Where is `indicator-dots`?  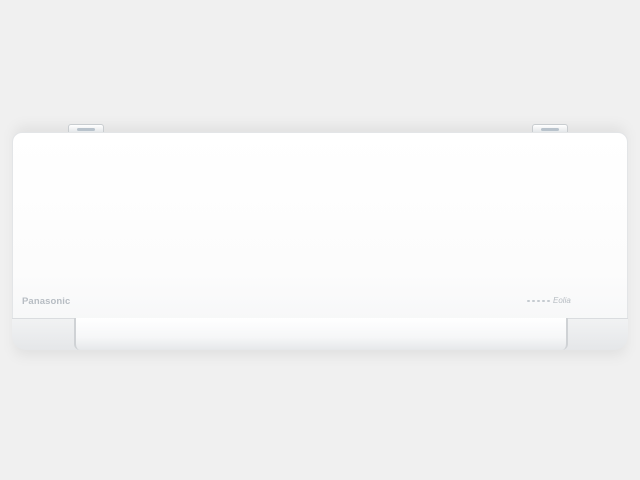 indicator-dots is located at coordinates (538, 301).